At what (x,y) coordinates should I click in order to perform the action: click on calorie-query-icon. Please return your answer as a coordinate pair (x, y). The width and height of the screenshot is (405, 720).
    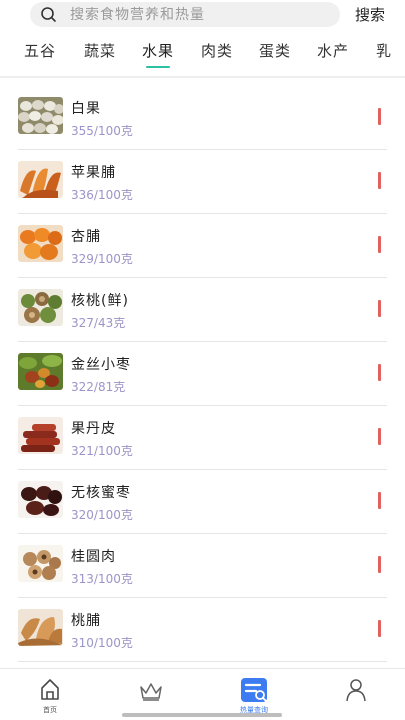
    Looking at the image, I should click on (254, 690).